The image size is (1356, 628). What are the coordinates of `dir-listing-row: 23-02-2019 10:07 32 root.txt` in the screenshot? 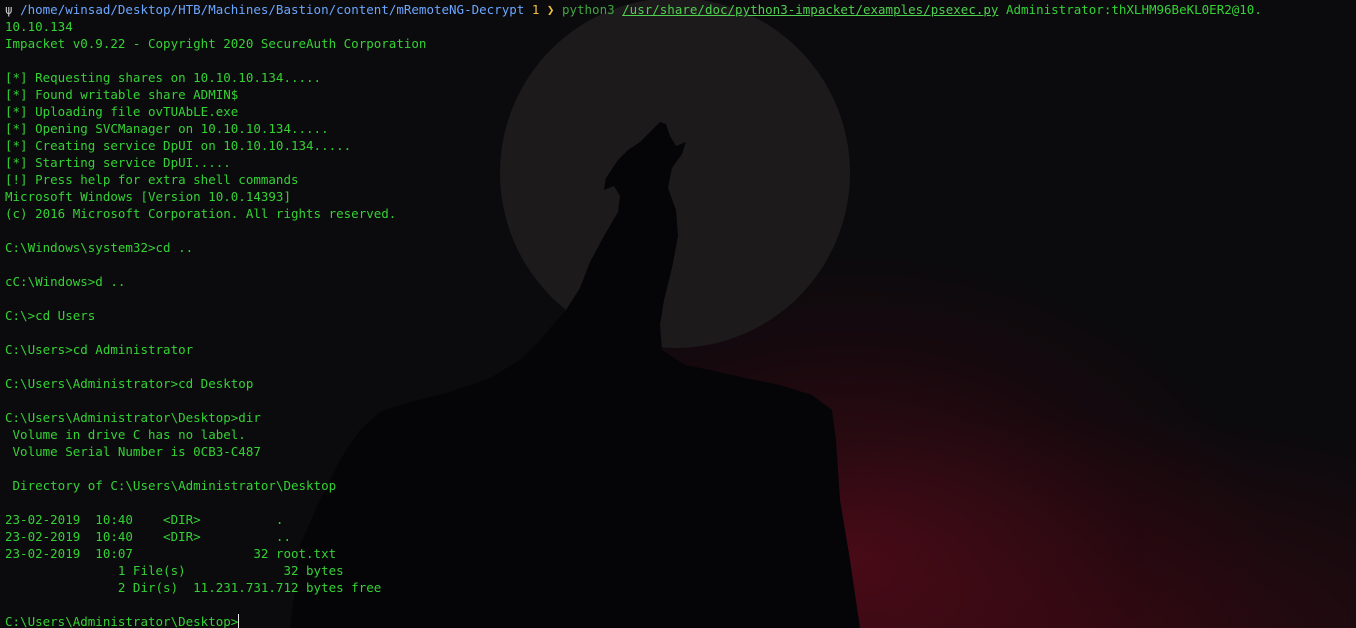 It's located at (171, 553).